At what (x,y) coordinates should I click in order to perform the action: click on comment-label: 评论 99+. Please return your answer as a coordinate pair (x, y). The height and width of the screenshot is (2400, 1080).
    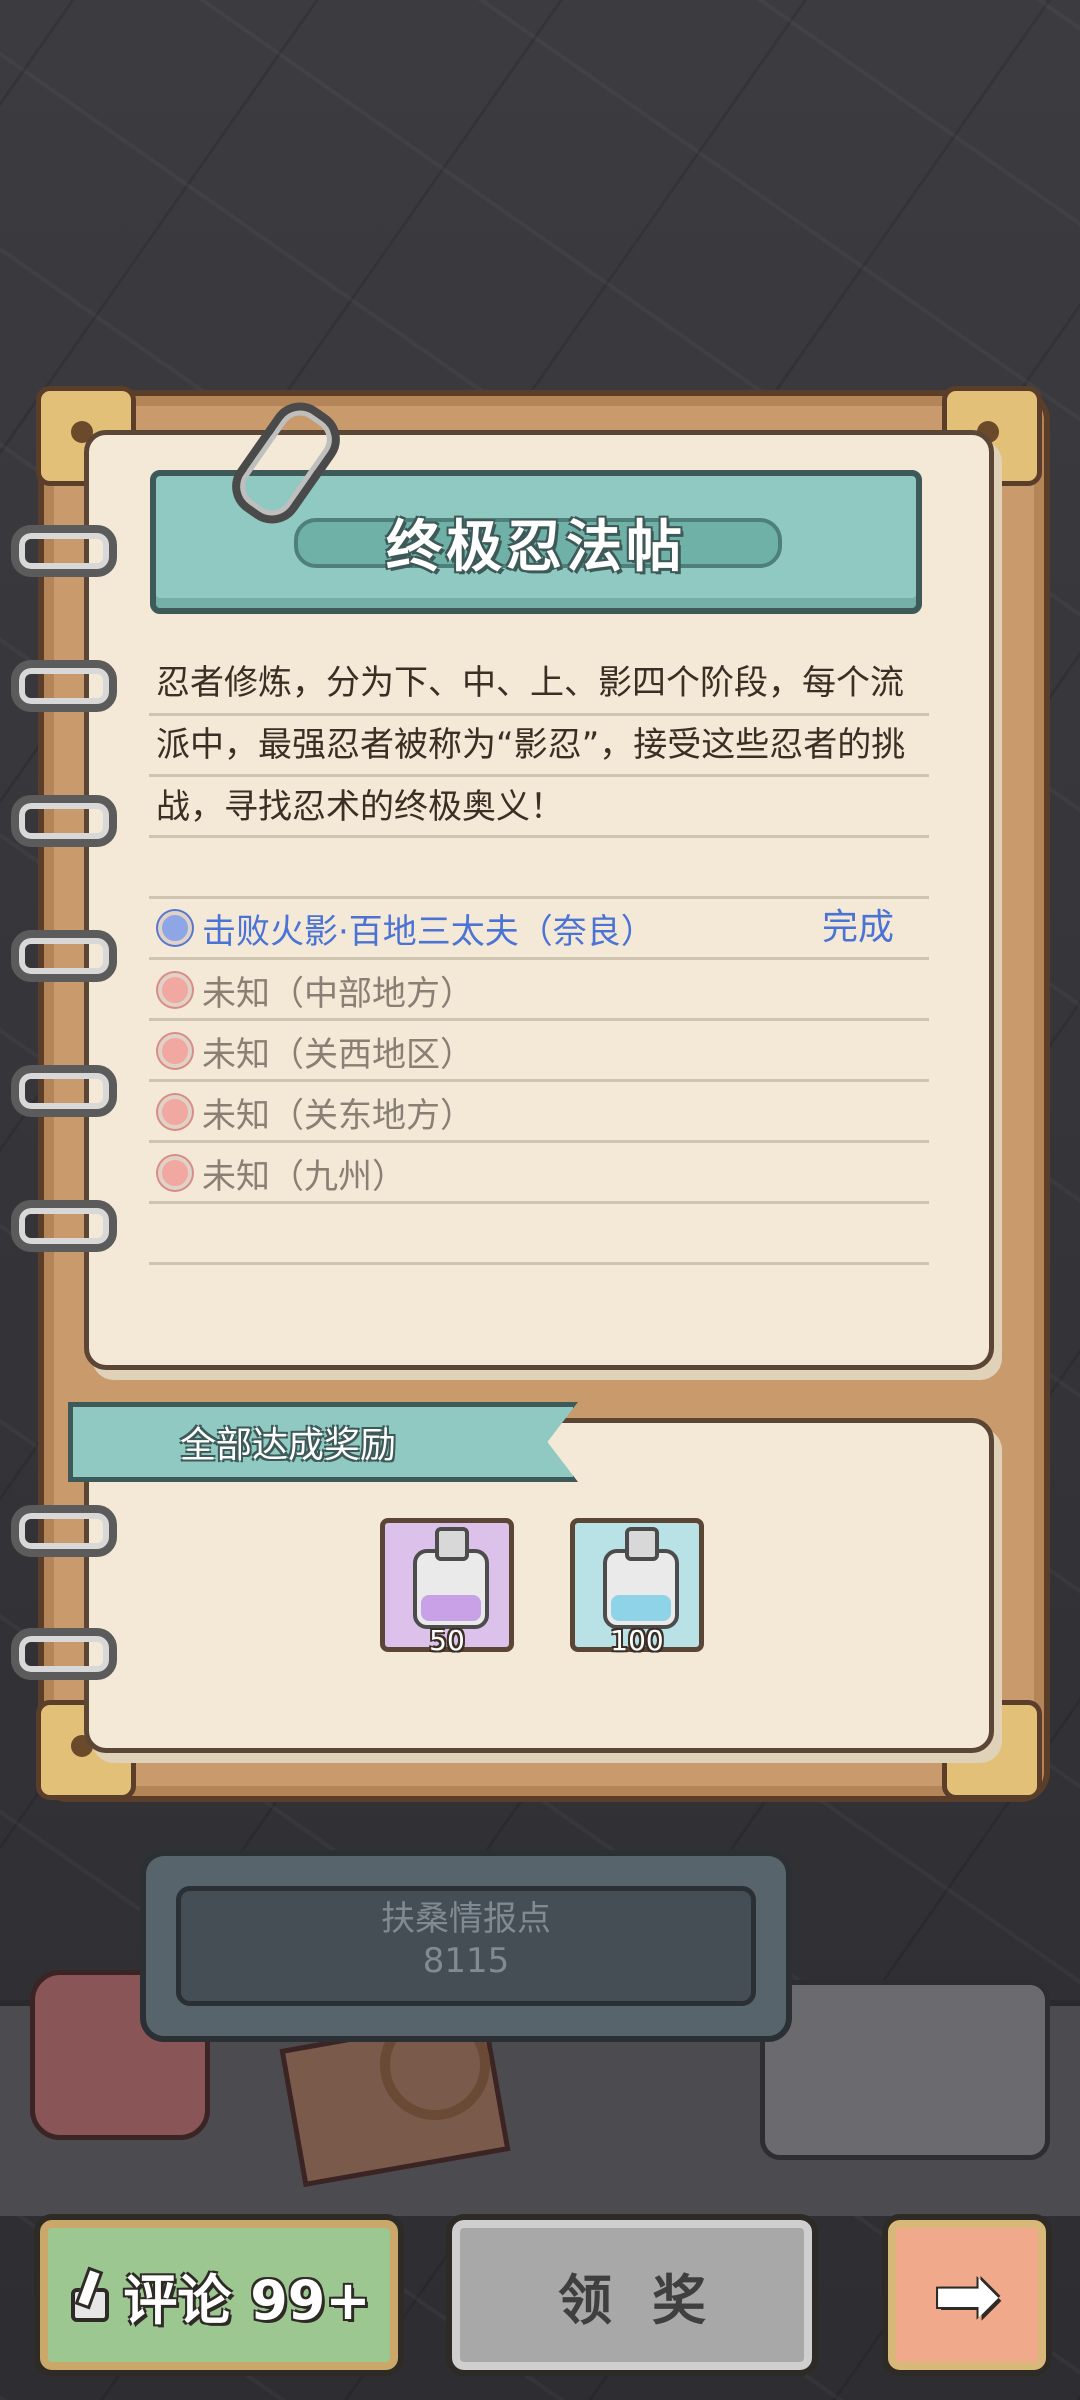
    Looking at the image, I should click on (247, 2300).